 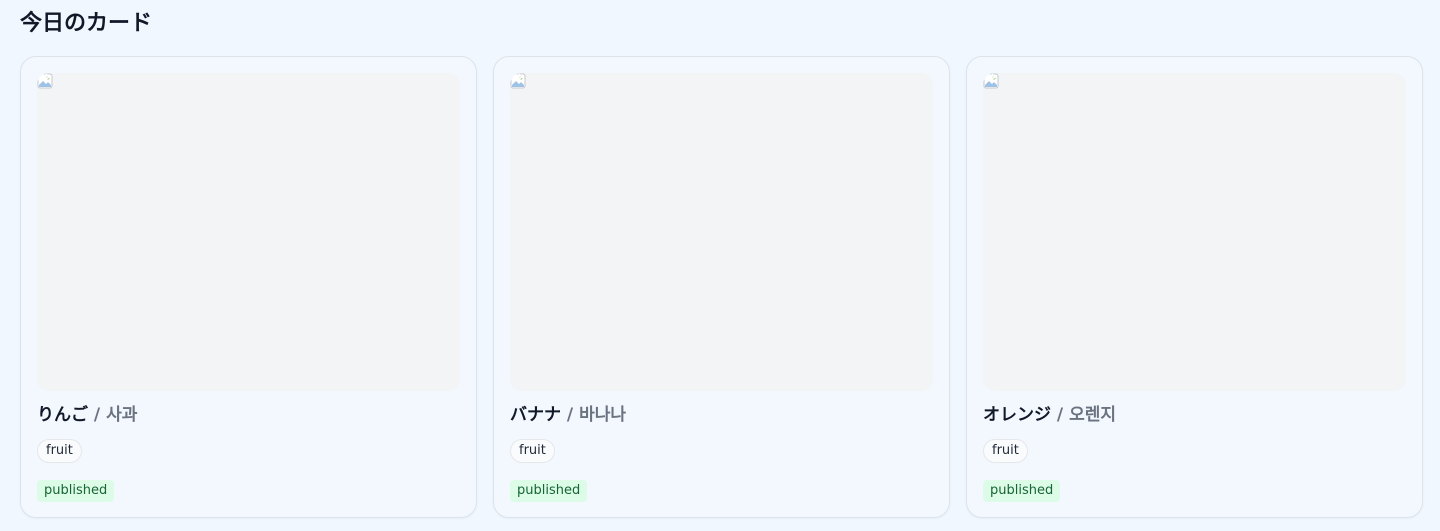 I want to click on page-title: 今日のカード, so click(x=86, y=23).